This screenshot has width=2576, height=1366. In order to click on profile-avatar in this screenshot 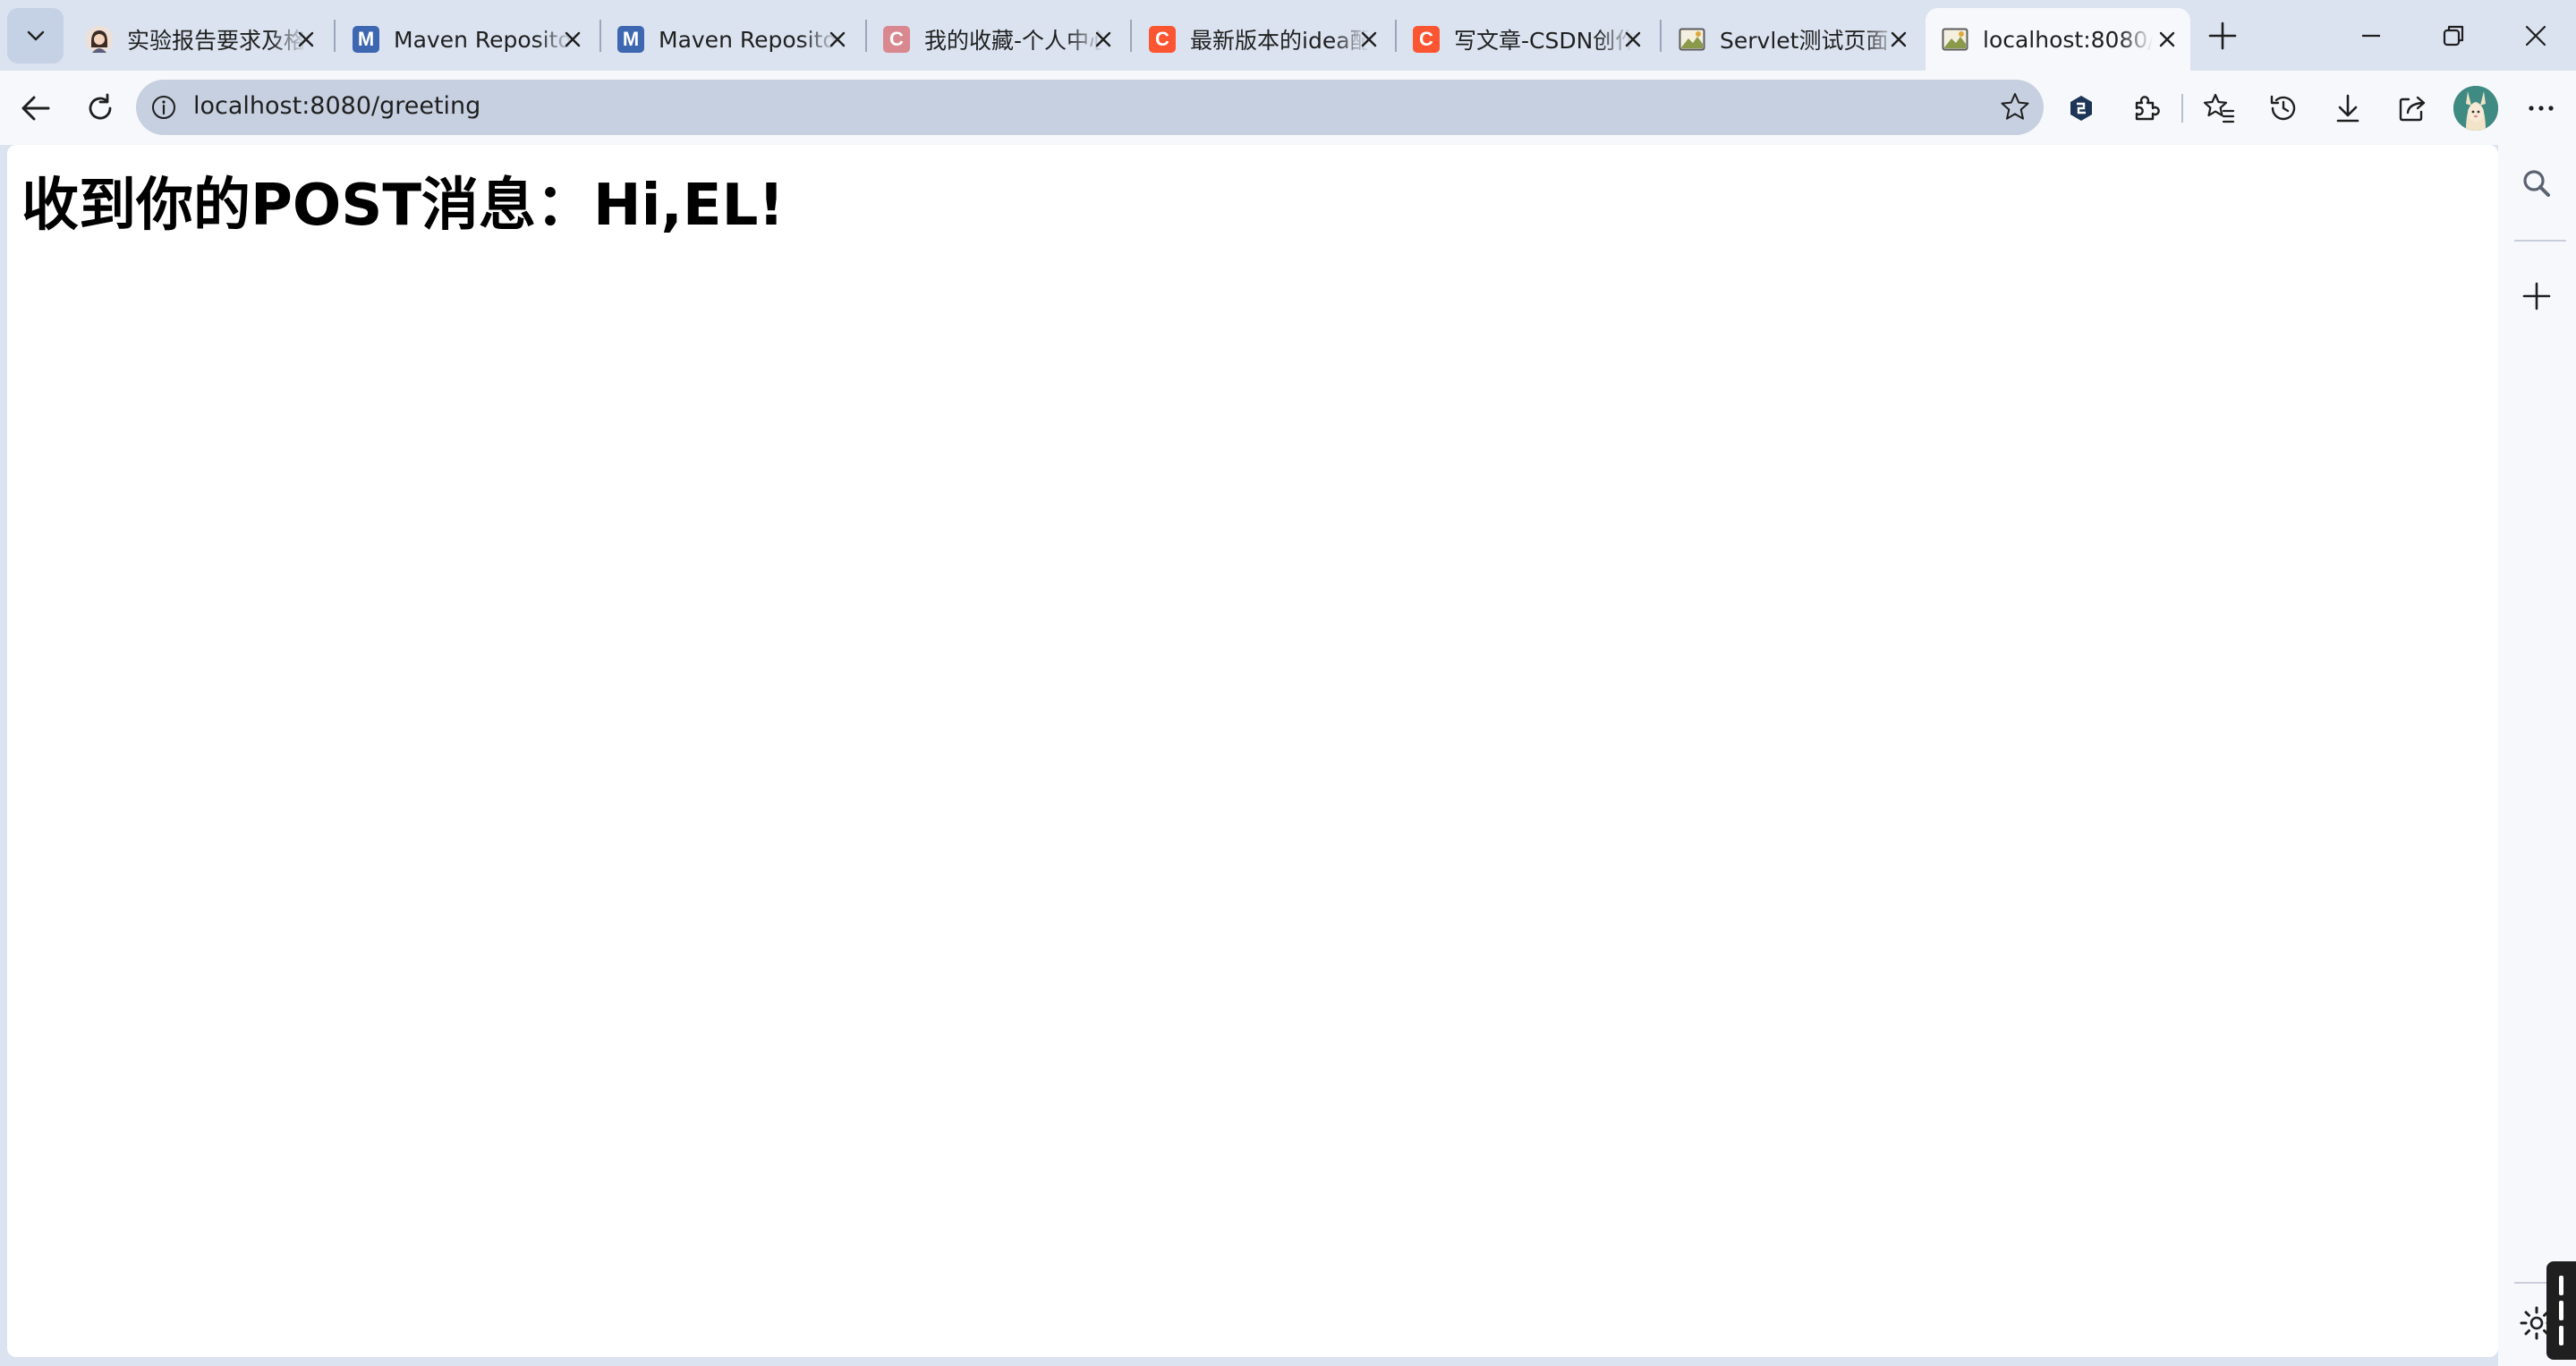, I will do `click(2475, 108)`.